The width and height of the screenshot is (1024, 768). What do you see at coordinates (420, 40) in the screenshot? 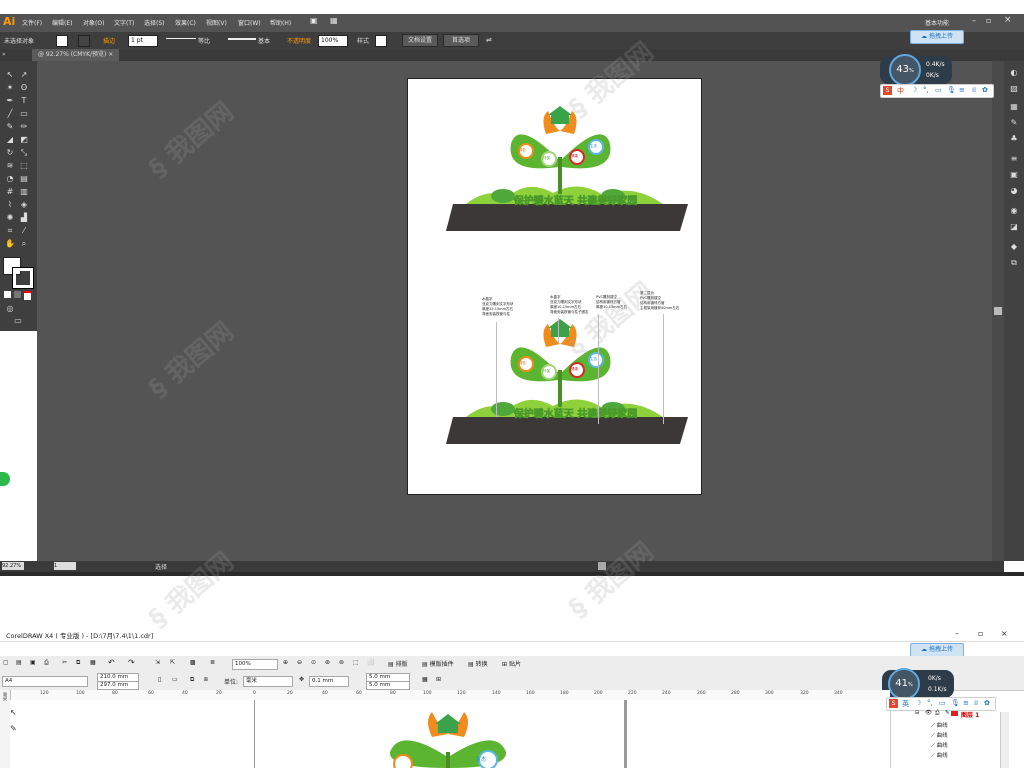
I see `document-setup-button: 文档设置` at bounding box center [420, 40].